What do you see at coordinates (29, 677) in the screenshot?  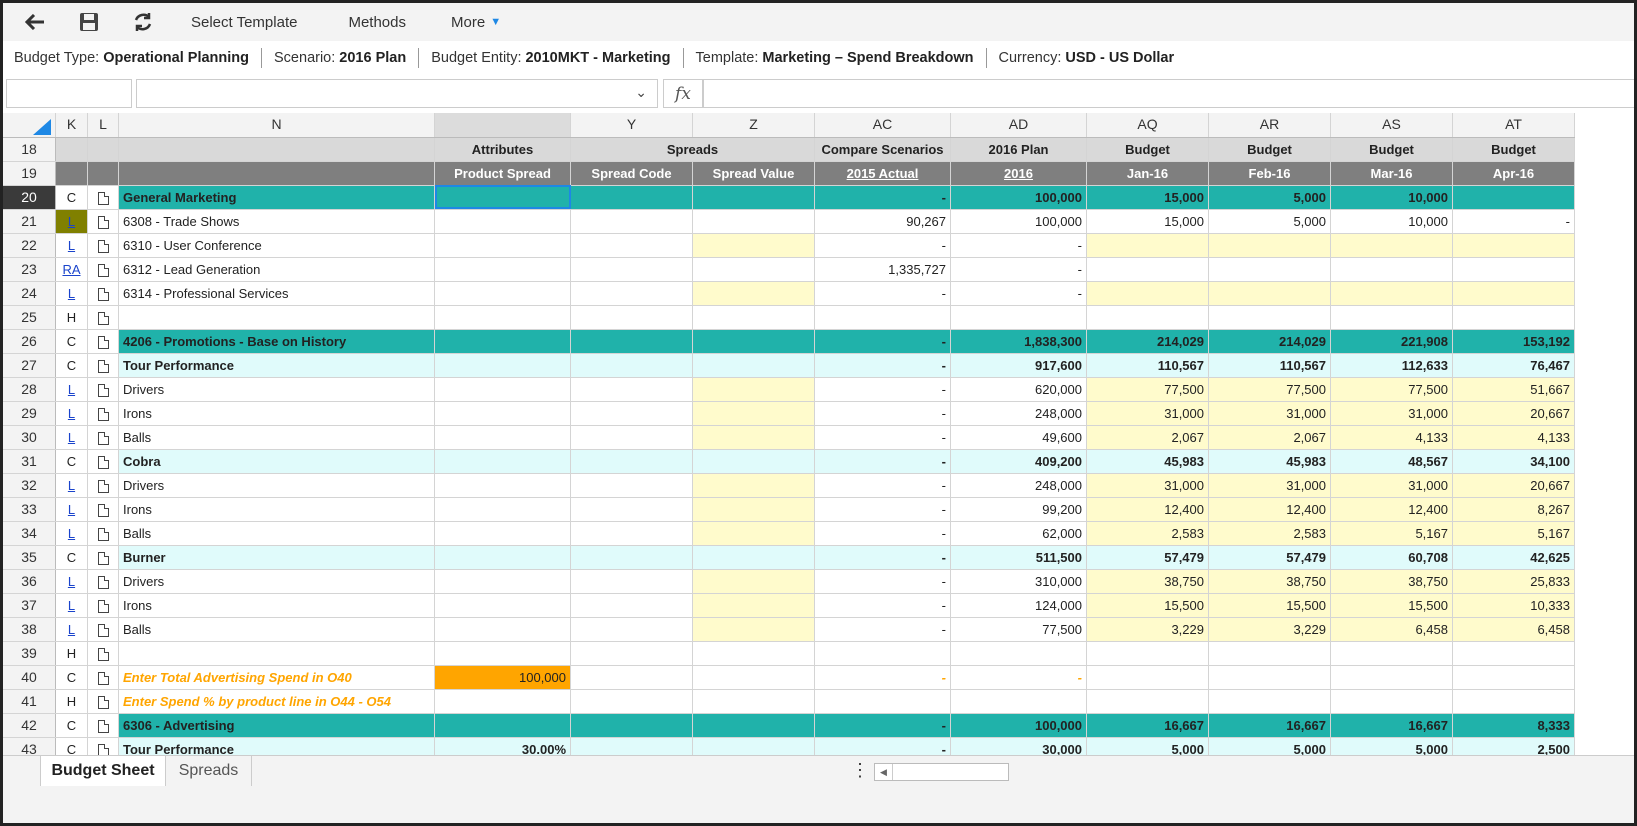 I see `row-number: 40` at bounding box center [29, 677].